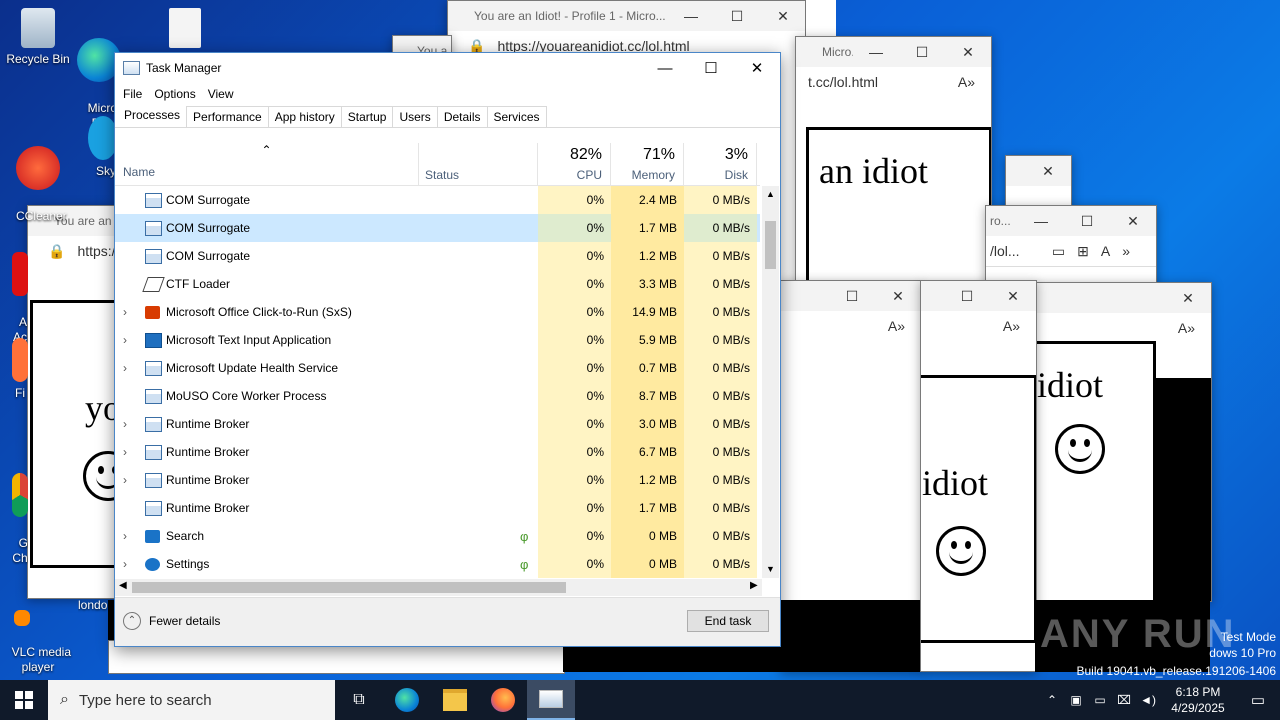 The width and height of the screenshot is (1280, 720). What do you see at coordinates (711, 68) in the screenshot?
I see `maximize-button: ☐` at bounding box center [711, 68].